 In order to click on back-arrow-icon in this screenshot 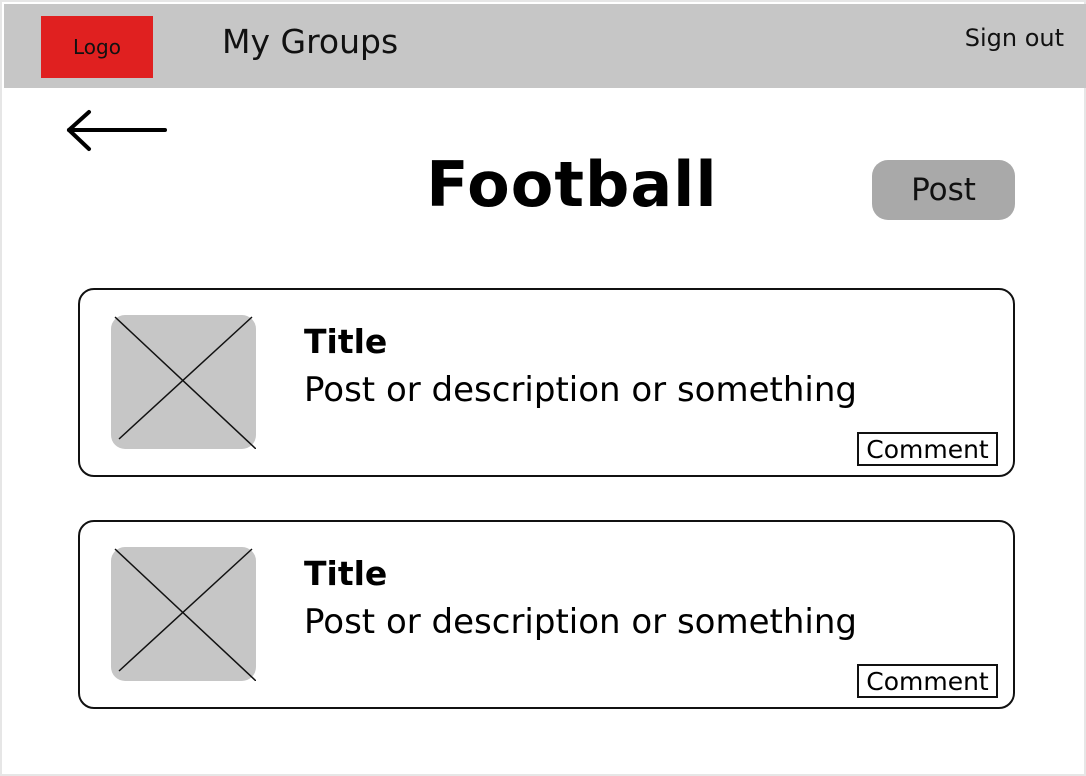, I will do `click(117, 132)`.